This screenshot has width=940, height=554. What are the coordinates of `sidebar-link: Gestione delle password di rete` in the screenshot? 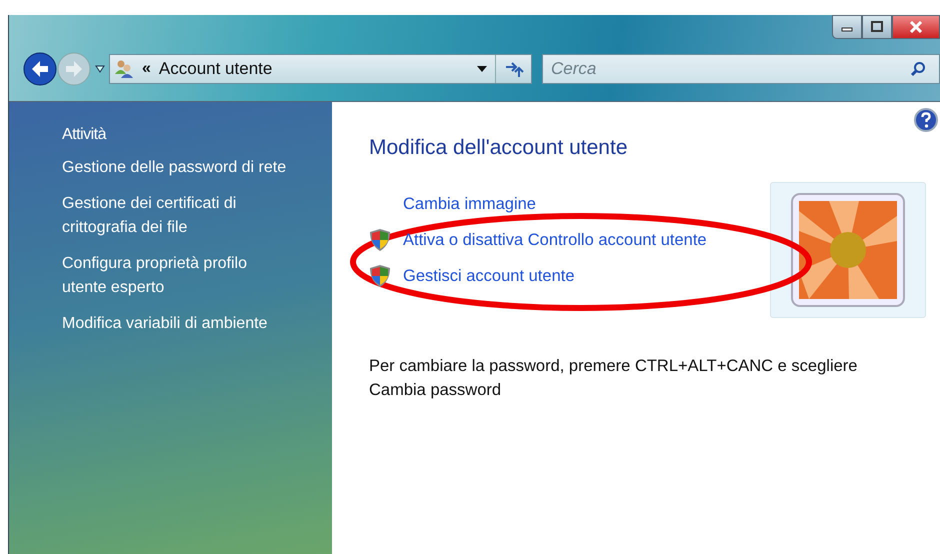 It's located at (174, 168).